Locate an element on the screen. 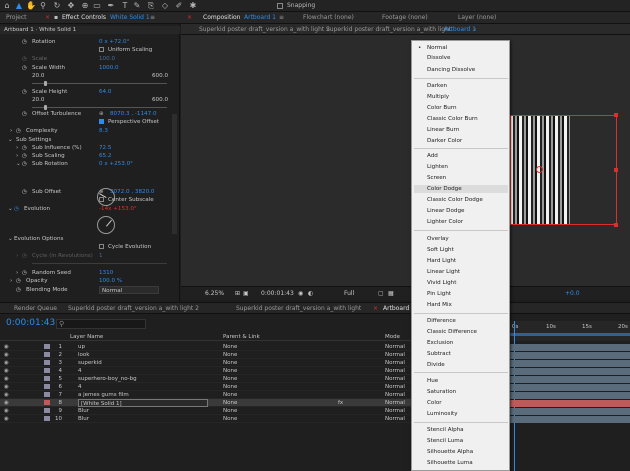  blending-mode-select: Normal is located at coordinates (129, 290).